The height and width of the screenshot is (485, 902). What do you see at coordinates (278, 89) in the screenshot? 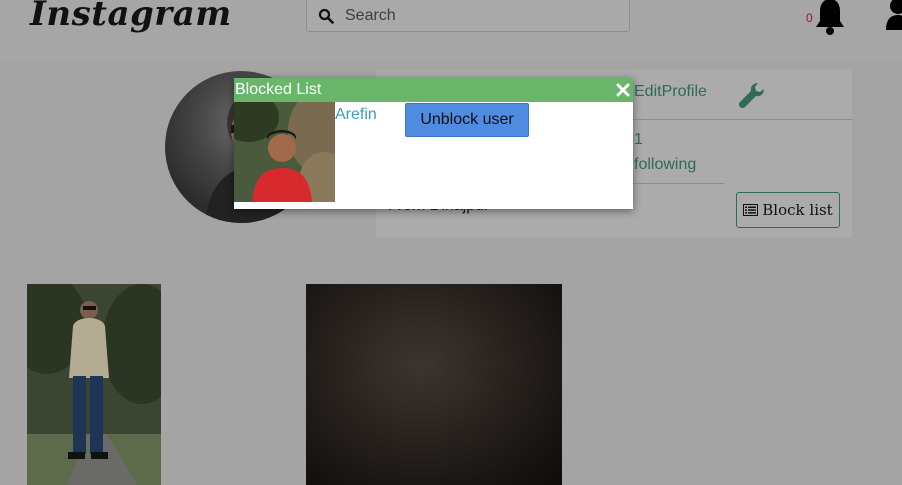
I see `modal-title: Blocked List` at bounding box center [278, 89].